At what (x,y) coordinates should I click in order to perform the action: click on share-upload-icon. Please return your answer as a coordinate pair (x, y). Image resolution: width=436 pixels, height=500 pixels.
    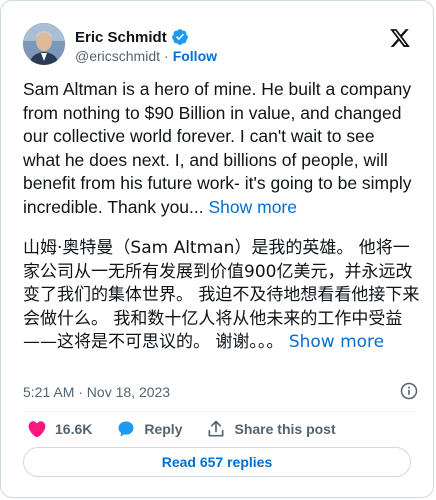
    Looking at the image, I should click on (216, 428).